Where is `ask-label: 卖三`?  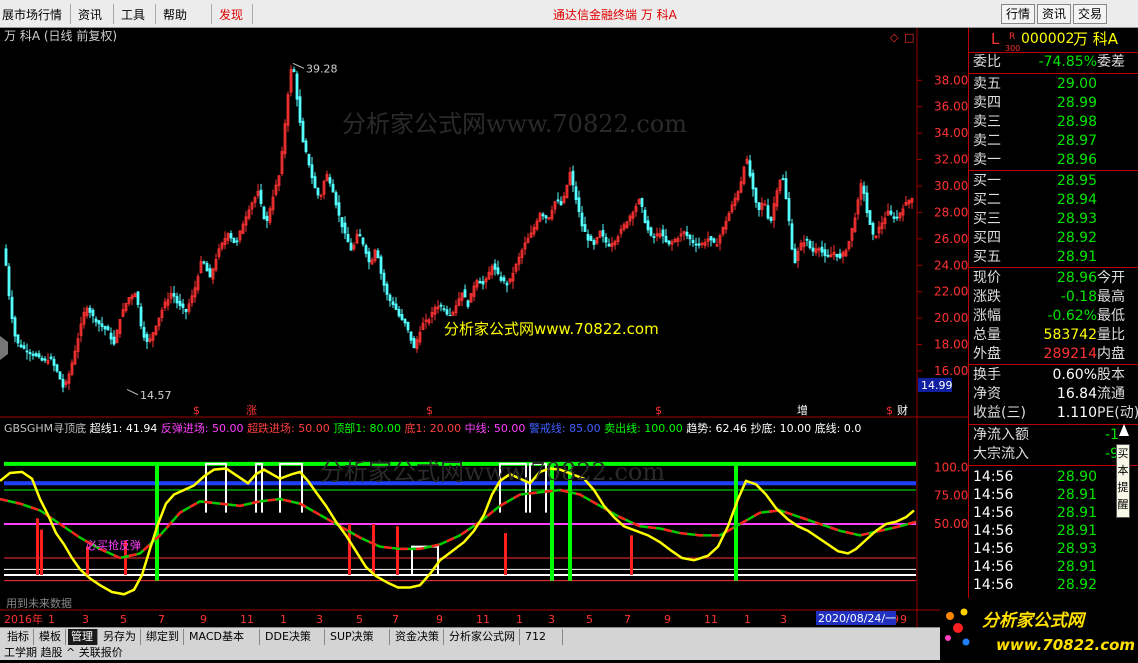 ask-label: 卖三 is located at coordinates (987, 122).